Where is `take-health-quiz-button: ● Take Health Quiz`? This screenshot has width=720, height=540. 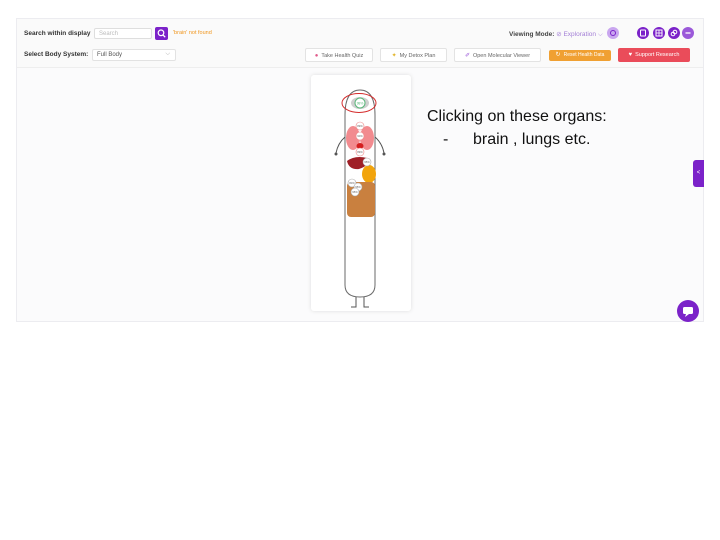 take-health-quiz-button: ● Take Health Quiz is located at coordinates (339, 55).